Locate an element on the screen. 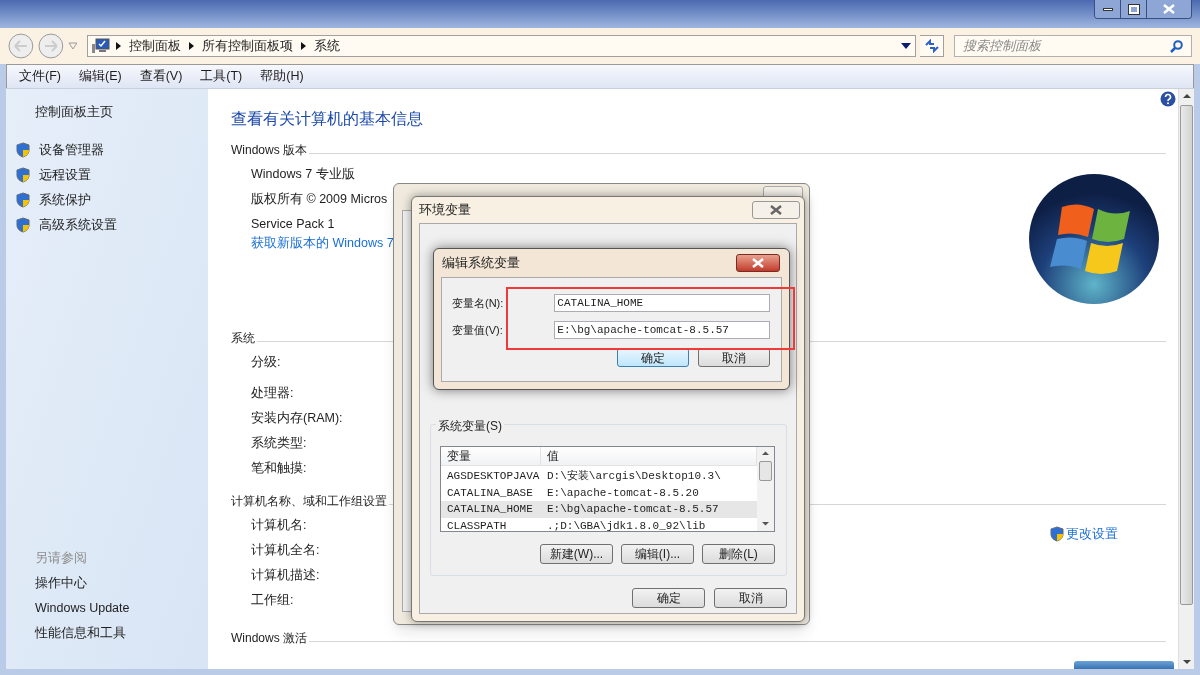 Image resolution: width=1200 pixels, height=675 pixels. breadcrumb: 系统 is located at coordinates (327, 46).